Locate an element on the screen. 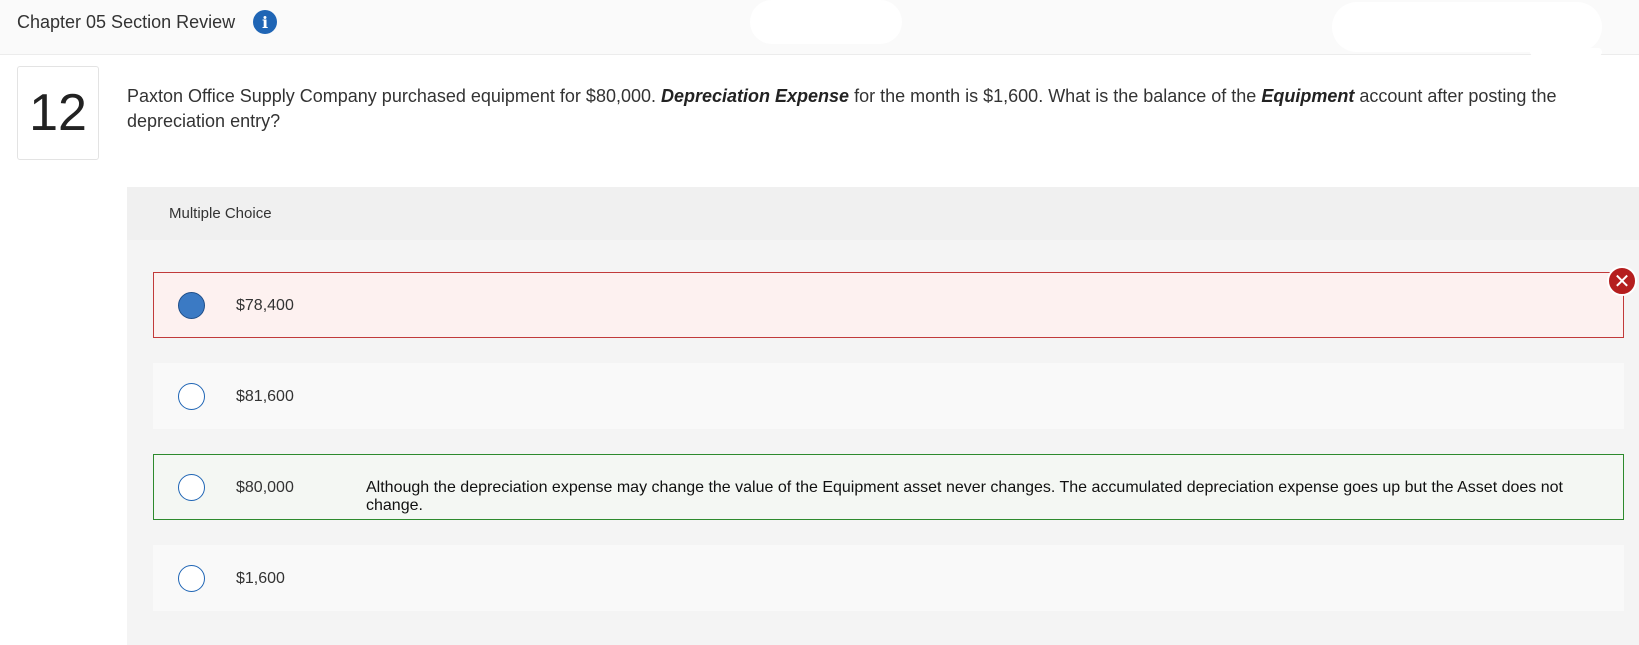 Image resolution: width=1639 pixels, height=645 pixels. info-icon: i is located at coordinates (265, 22).